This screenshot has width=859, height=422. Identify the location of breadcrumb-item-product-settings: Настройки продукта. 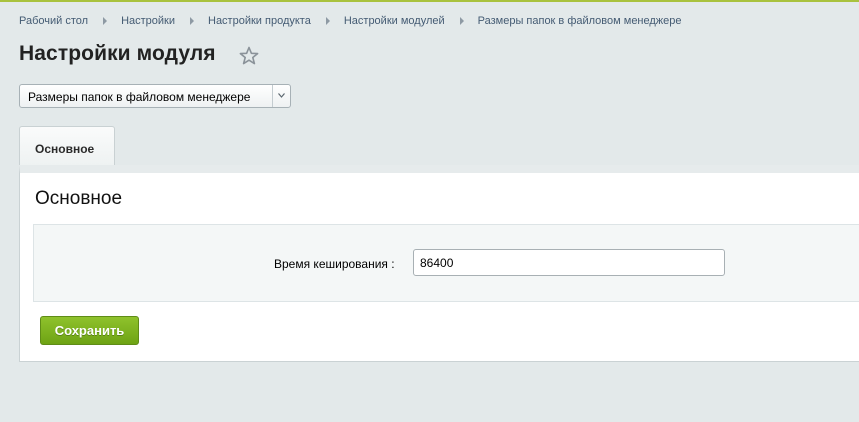
(259, 21).